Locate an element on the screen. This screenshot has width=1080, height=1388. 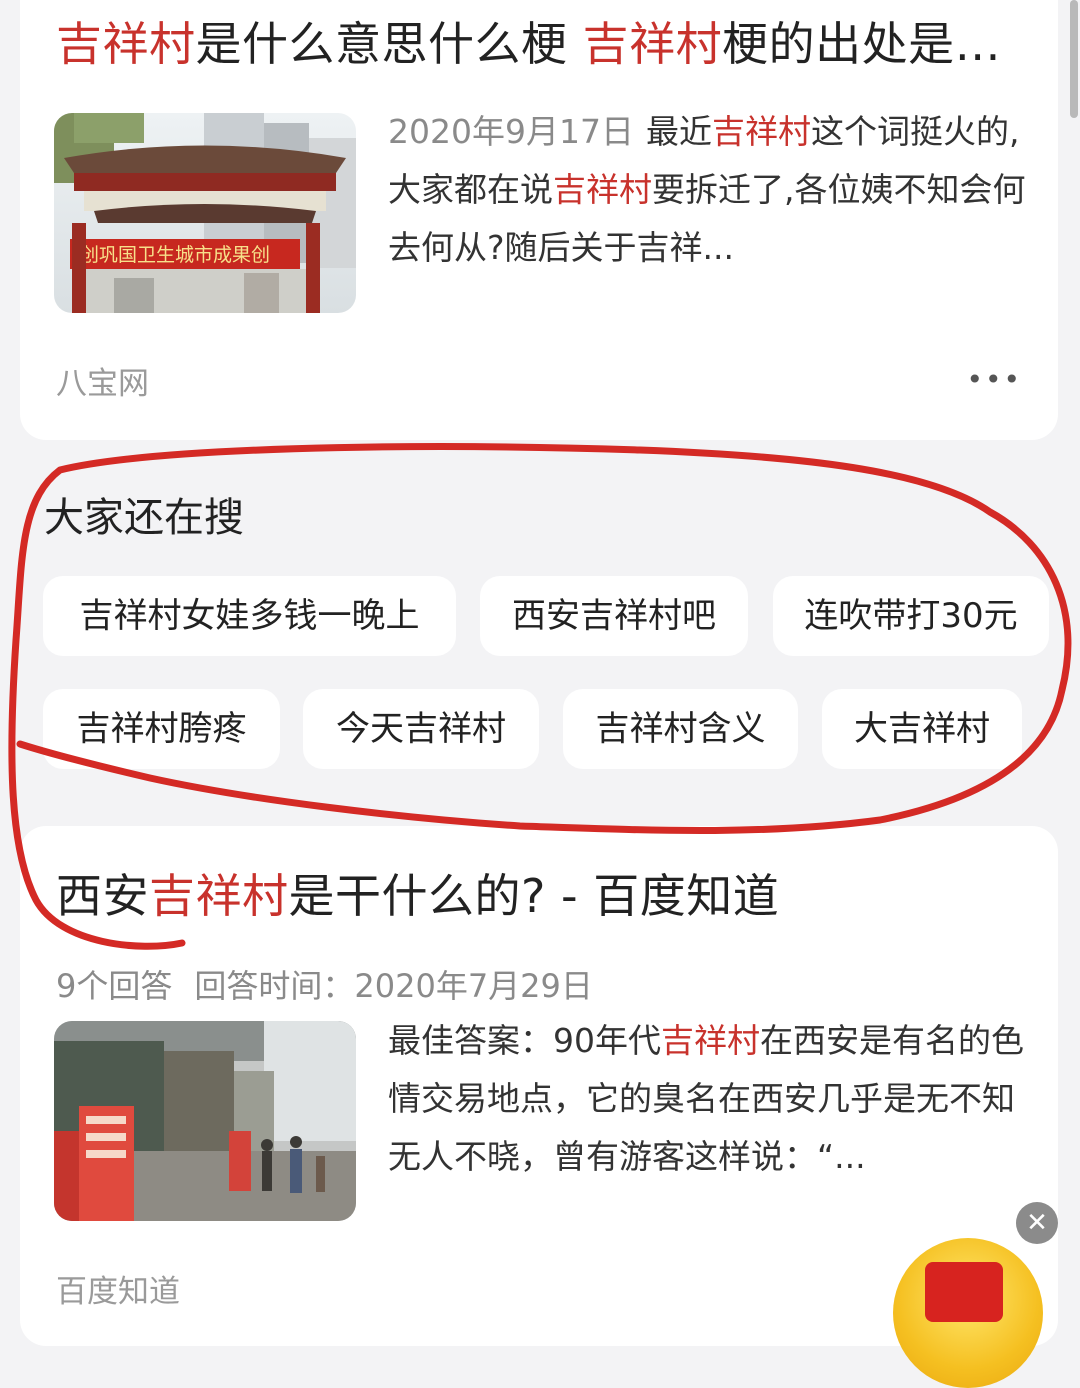
red-envelope-icon is located at coordinates (964, 1292).